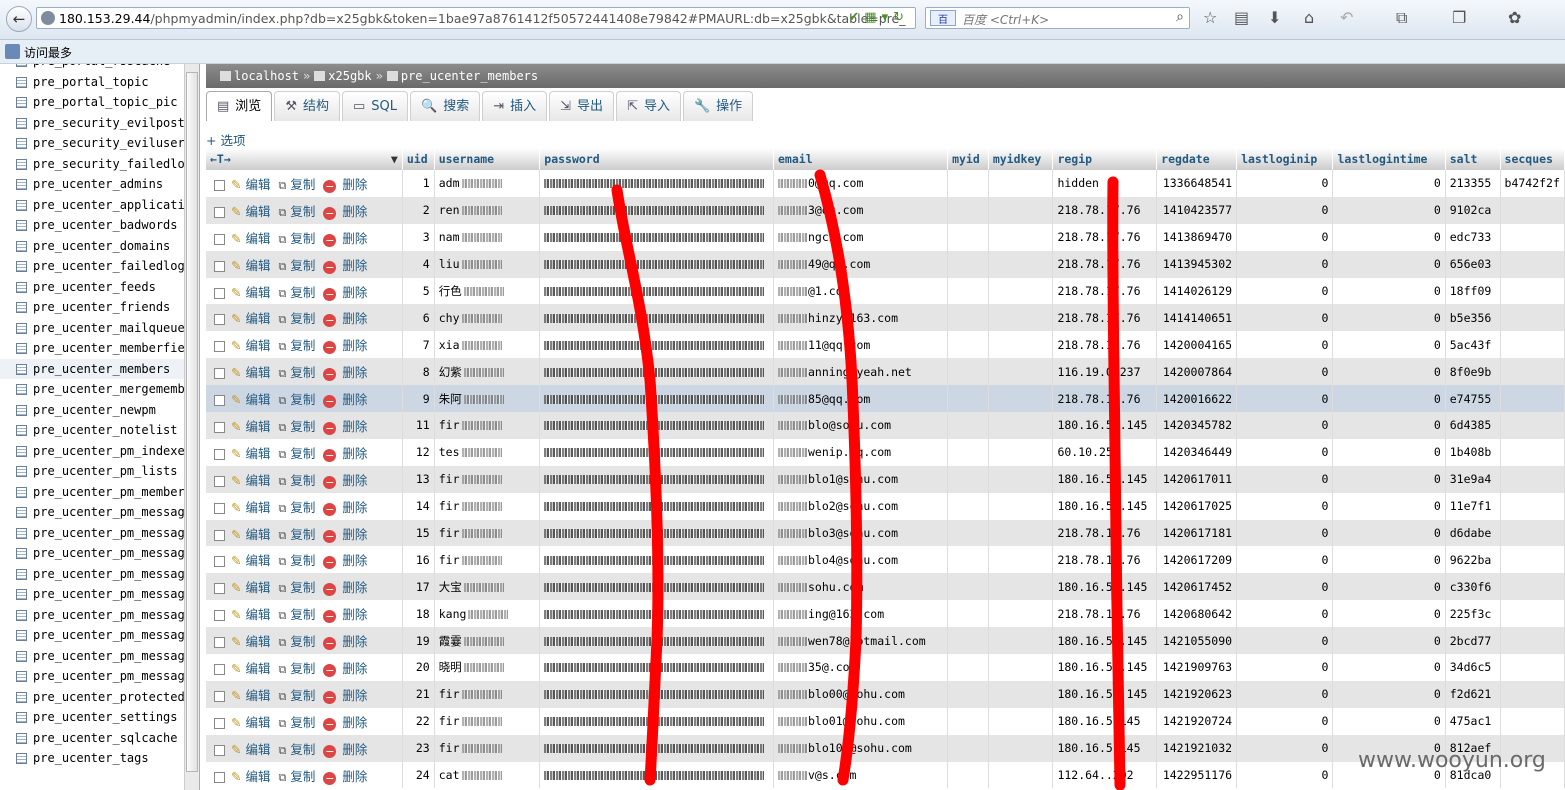 The image size is (1565, 790). What do you see at coordinates (861, 721) in the screenshot?
I see `cell-email: blo01@sohu.com` at bounding box center [861, 721].